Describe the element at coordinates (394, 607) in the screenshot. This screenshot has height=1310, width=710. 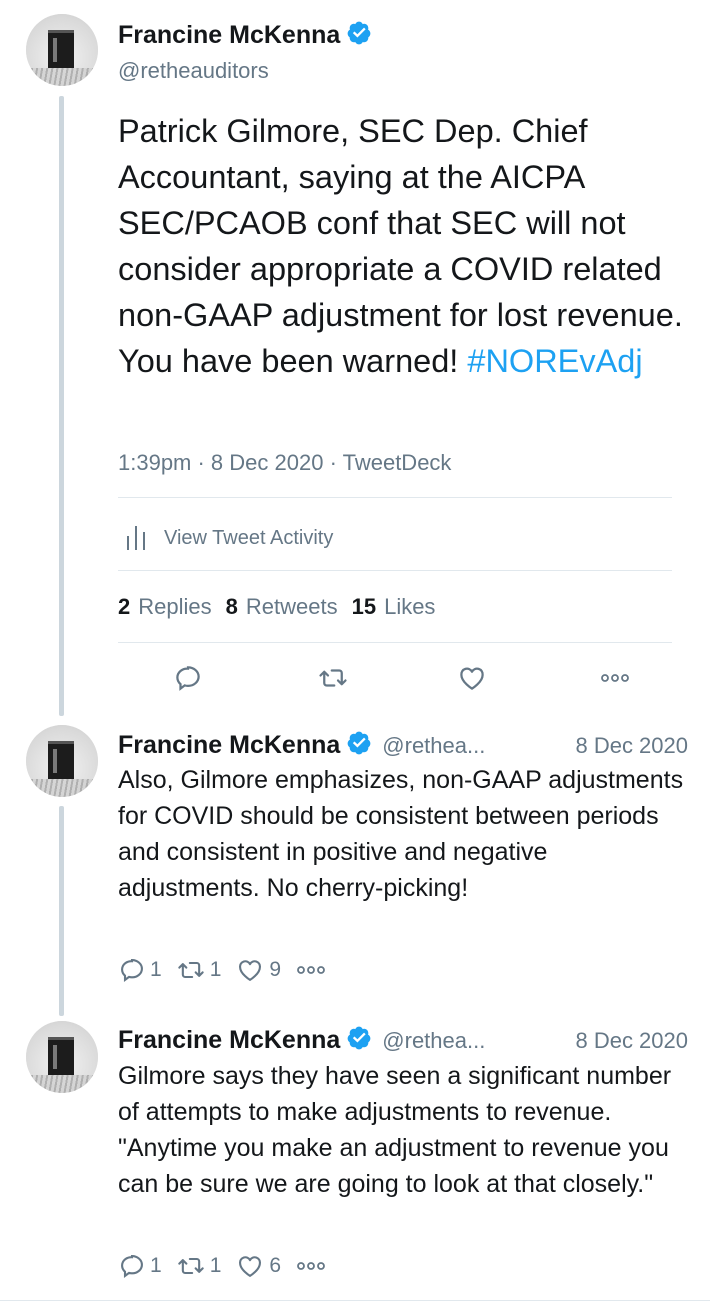
I see `likes-stat: 15 Likes` at that location.